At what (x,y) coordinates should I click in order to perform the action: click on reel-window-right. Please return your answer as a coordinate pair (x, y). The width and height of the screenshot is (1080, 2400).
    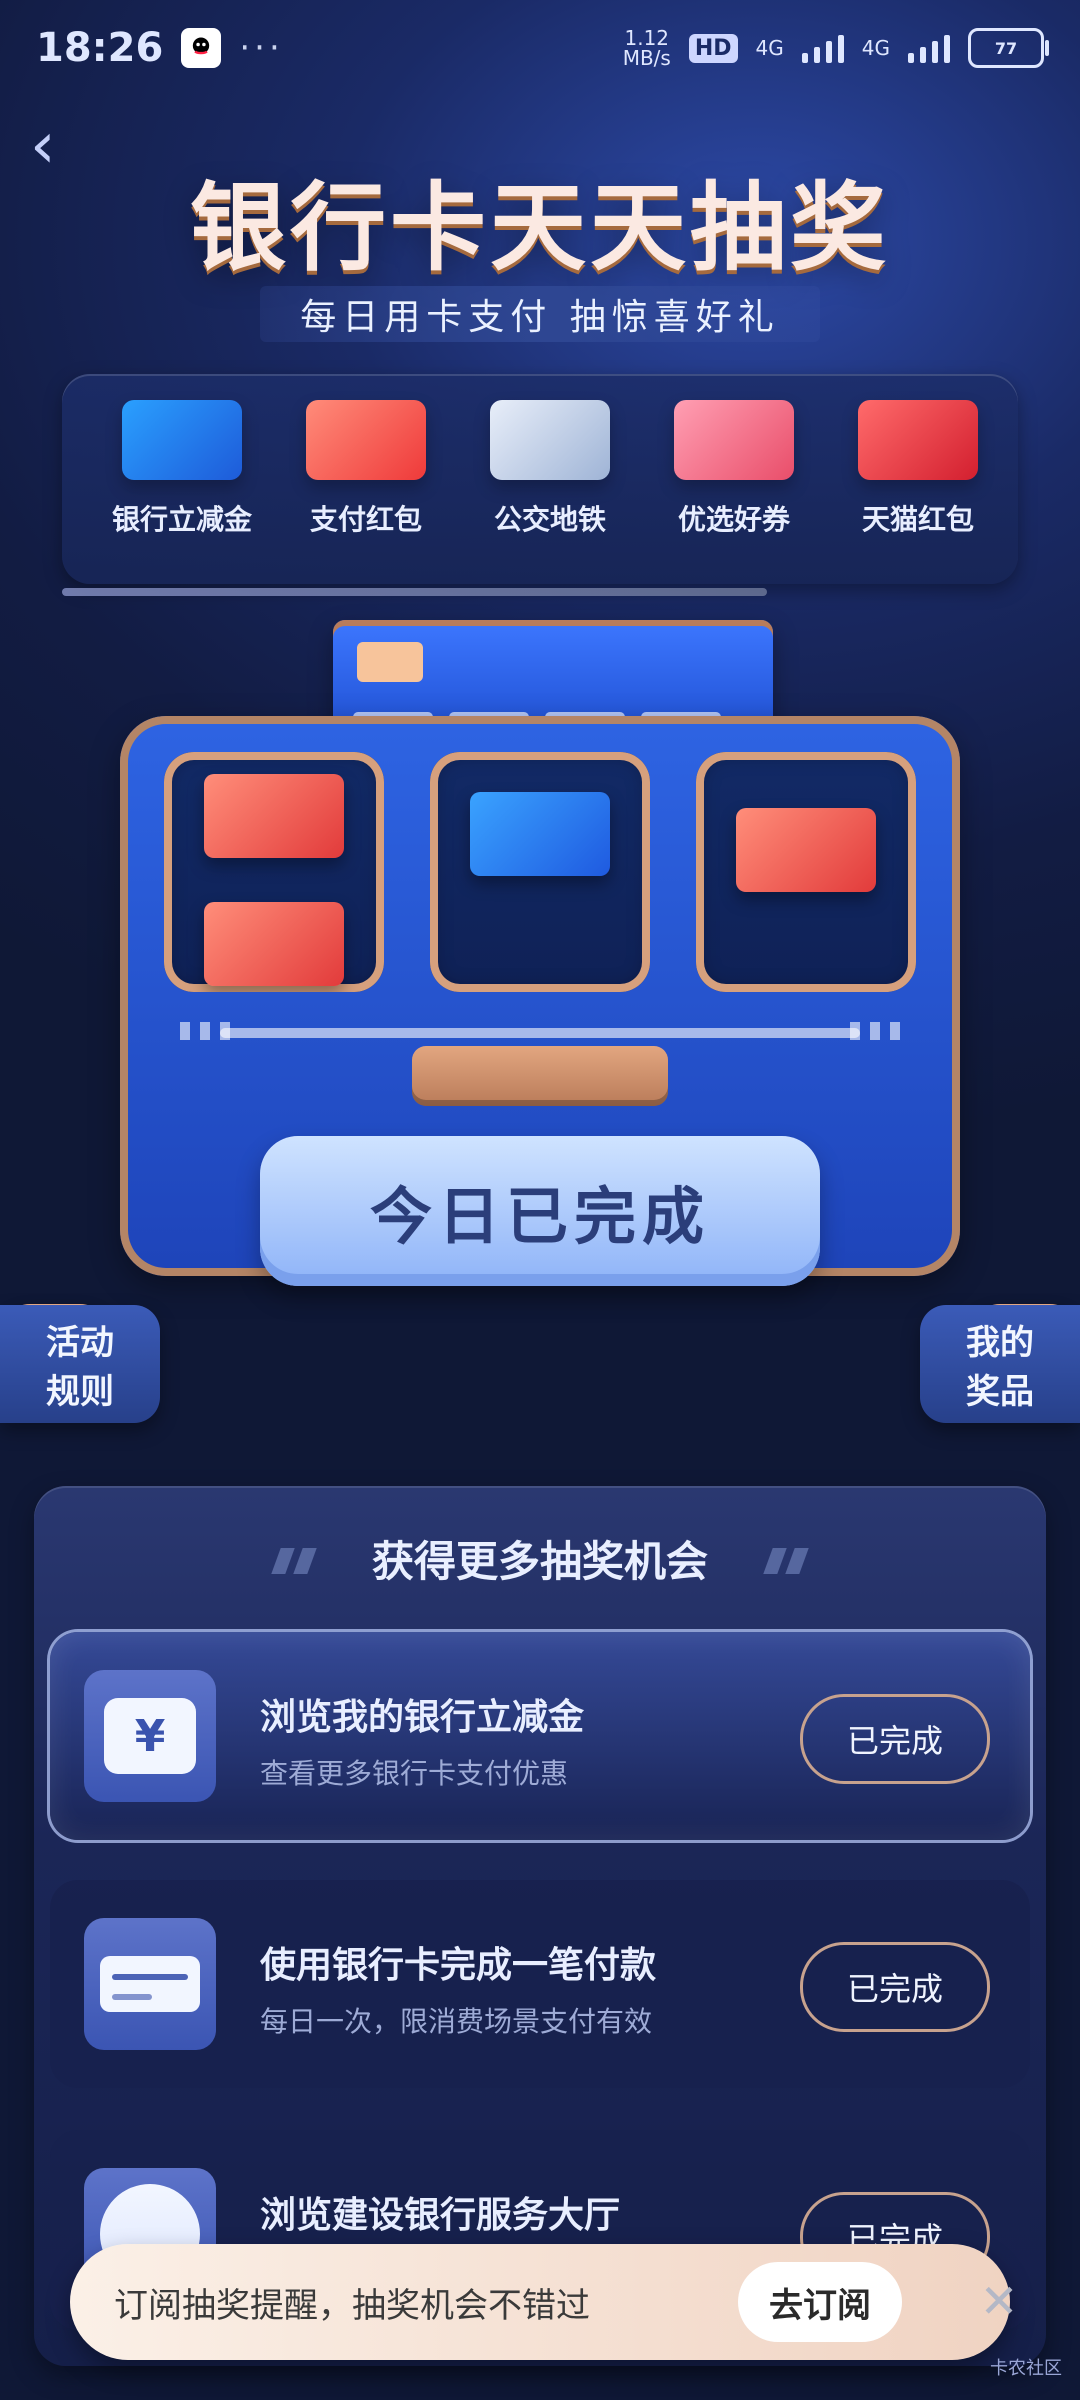
    Looking at the image, I should click on (806, 872).